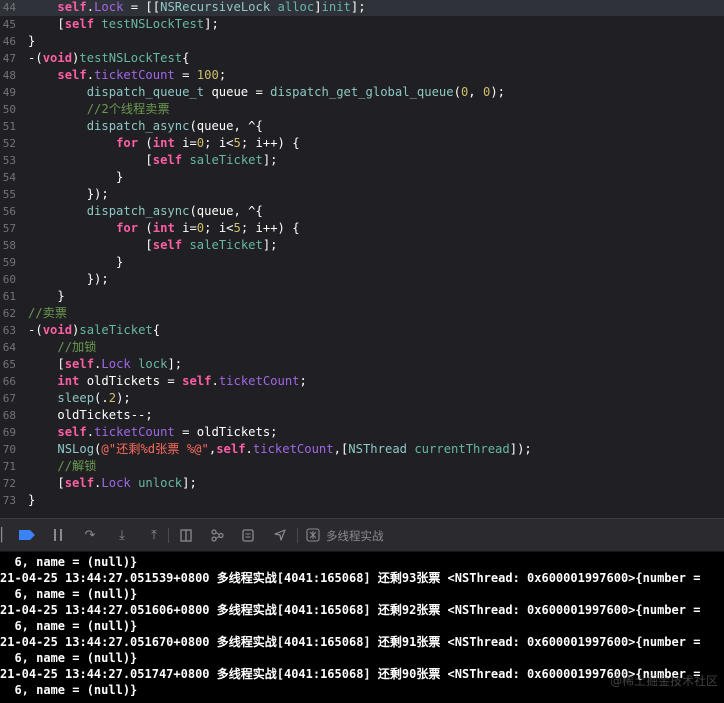 This screenshot has height=703, width=724. Describe the element at coordinates (362, 364) in the screenshot. I see `code-line: 65 [self.Lock lock];` at that location.